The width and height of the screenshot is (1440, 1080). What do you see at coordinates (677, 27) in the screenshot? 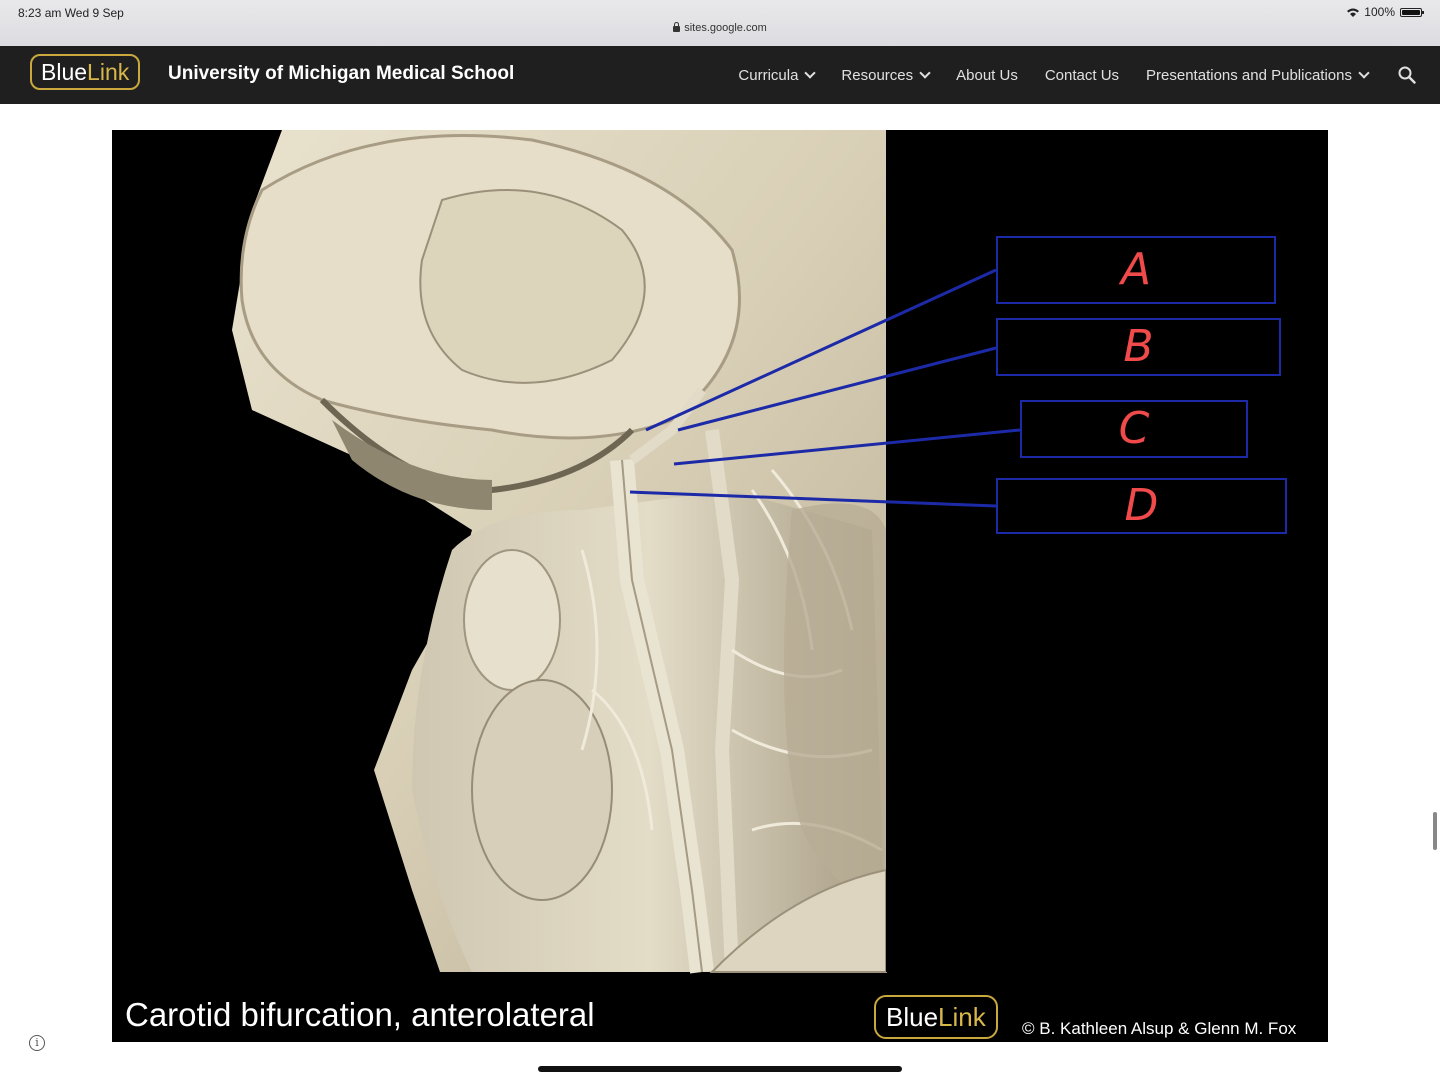
I see `lock-icon` at bounding box center [677, 27].